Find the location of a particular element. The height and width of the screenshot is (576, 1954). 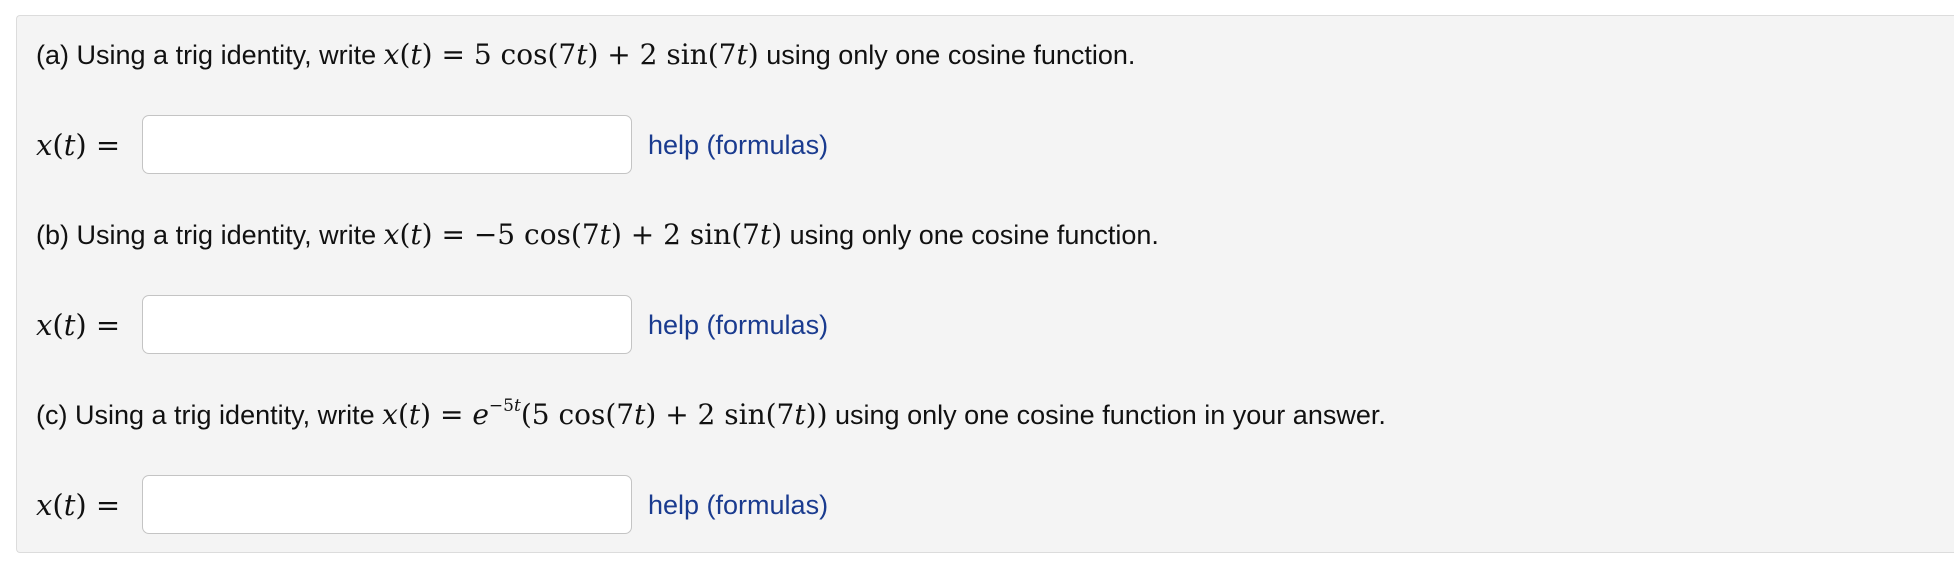

part-c-answer-lhs: x(t) = is located at coordinates (78, 505).